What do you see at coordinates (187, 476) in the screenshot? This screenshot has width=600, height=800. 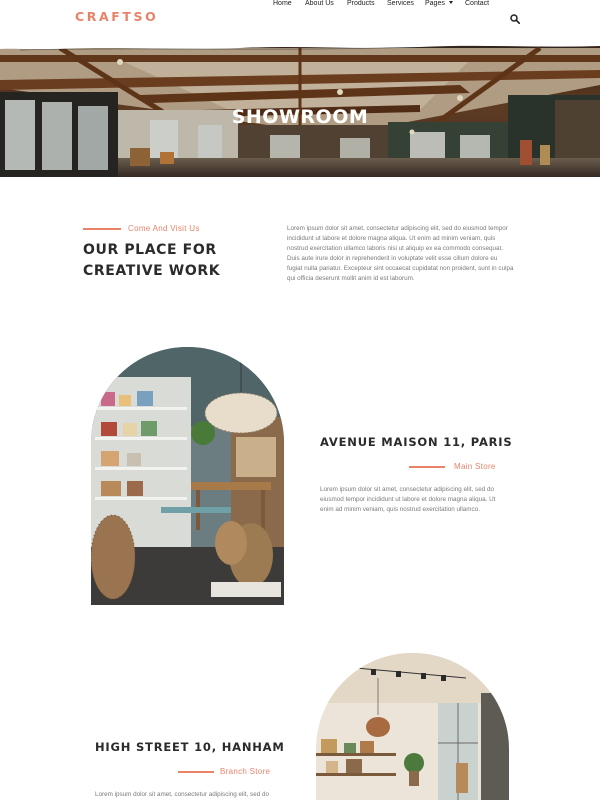 I see `store-photo-paris` at bounding box center [187, 476].